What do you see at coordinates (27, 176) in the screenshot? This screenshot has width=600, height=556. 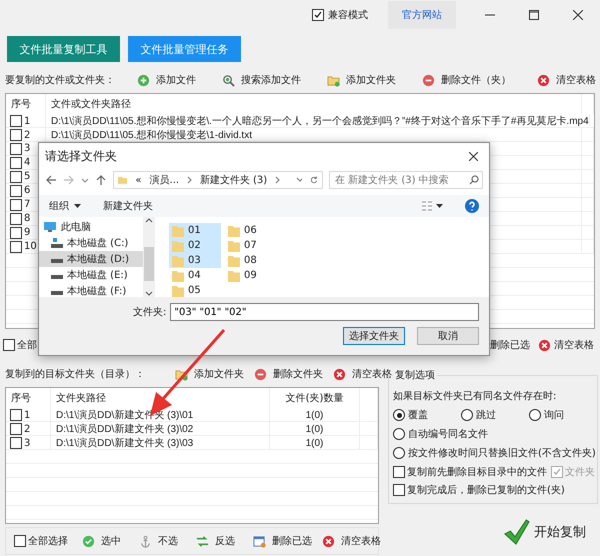 I see `row-number: 5` at bounding box center [27, 176].